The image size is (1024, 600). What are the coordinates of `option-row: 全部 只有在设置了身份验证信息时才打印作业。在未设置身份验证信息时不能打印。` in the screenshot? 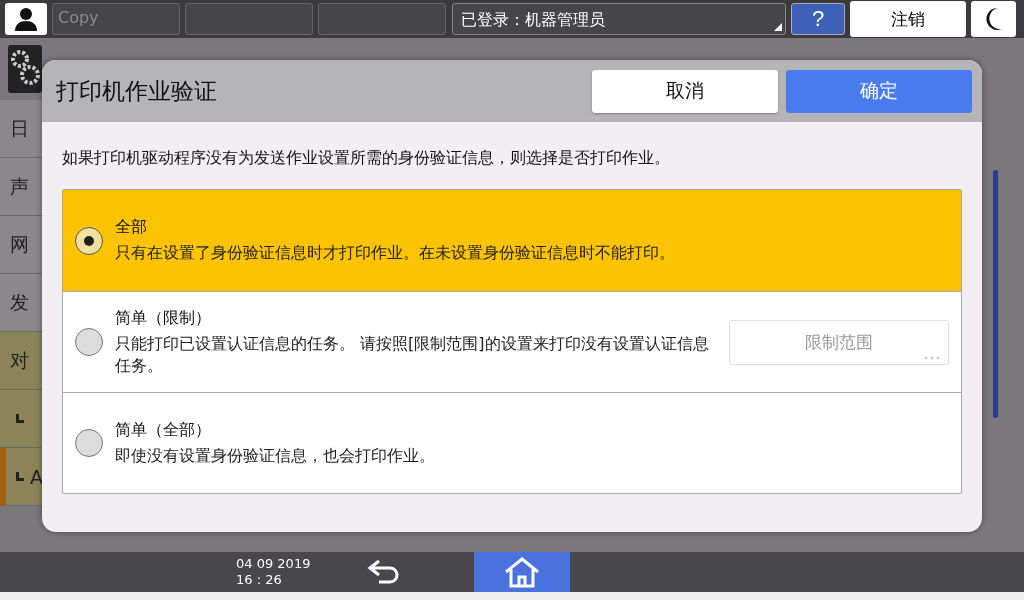 It's located at (512, 240).